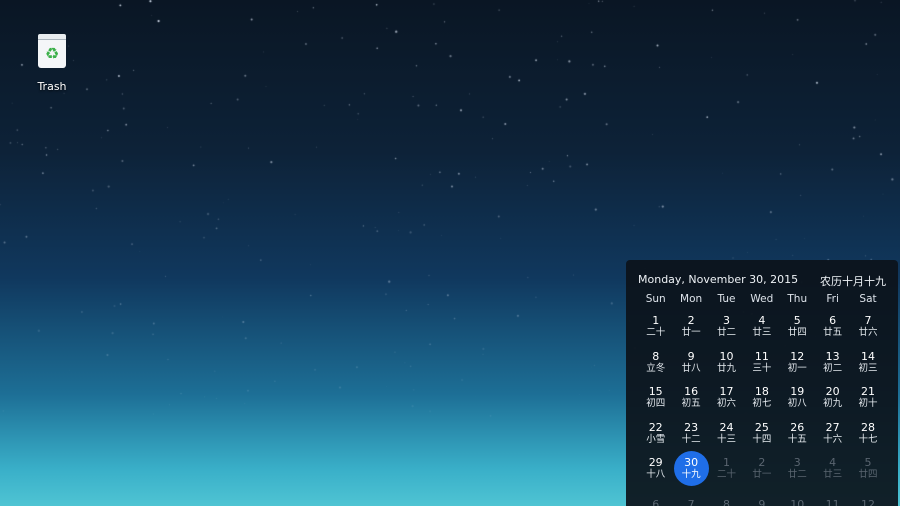 The height and width of the screenshot is (506, 900). What do you see at coordinates (797, 363) in the screenshot?
I see `calendar-day: 12 初一` at bounding box center [797, 363].